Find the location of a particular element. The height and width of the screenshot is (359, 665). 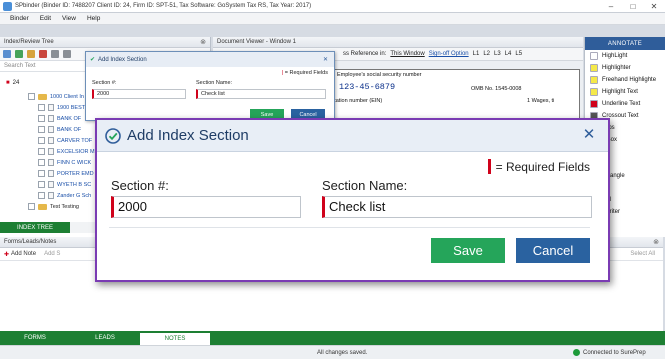

annotate-item: Freehand Highlighte is located at coordinates (625, 80).